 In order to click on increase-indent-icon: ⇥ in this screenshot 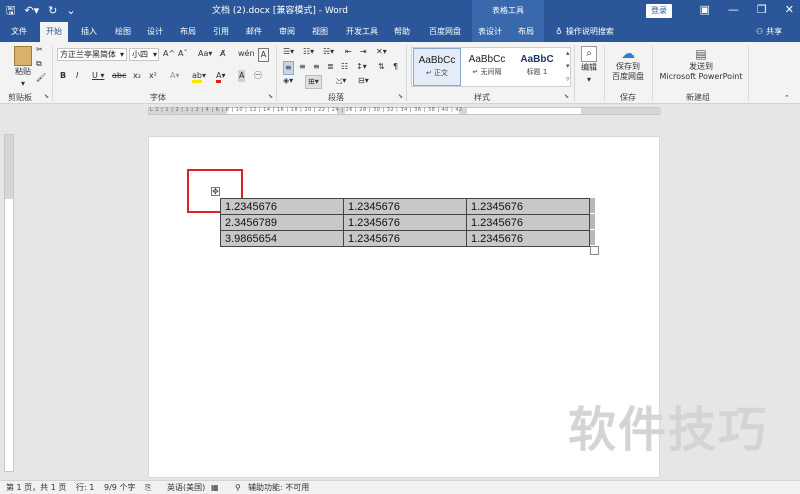, I will do `click(363, 52)`.